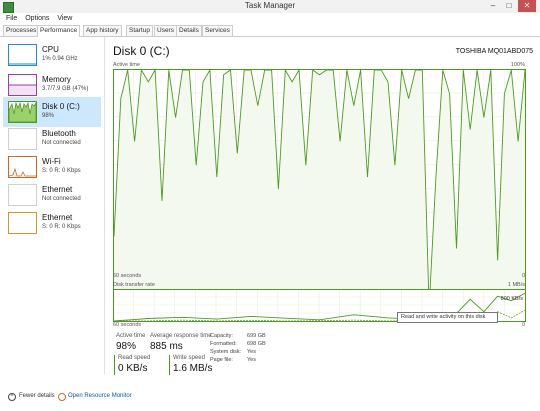 The height and width of the screenshot is (411, 540). I want to click on bluetooth-thumbnail-graph, so click(22, 139).